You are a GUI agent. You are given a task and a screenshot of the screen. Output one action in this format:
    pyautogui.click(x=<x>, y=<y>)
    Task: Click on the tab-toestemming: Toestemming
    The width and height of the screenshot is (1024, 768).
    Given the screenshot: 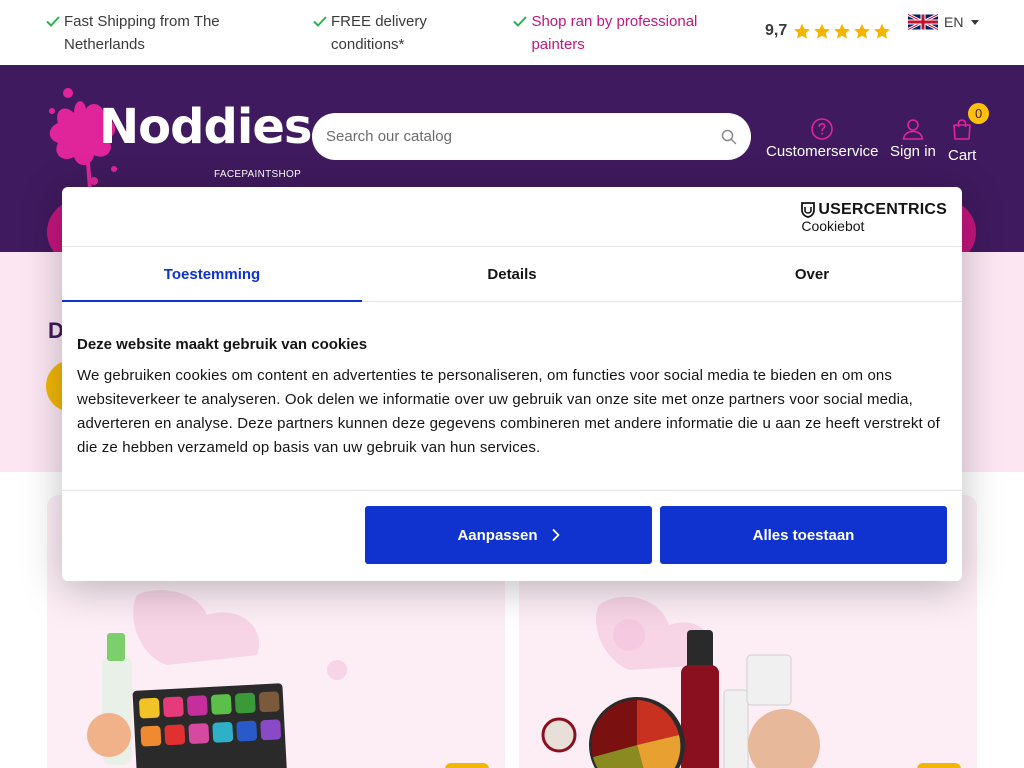 What is the action you would take?
    pyautogui.click(x=212, y=274)
    